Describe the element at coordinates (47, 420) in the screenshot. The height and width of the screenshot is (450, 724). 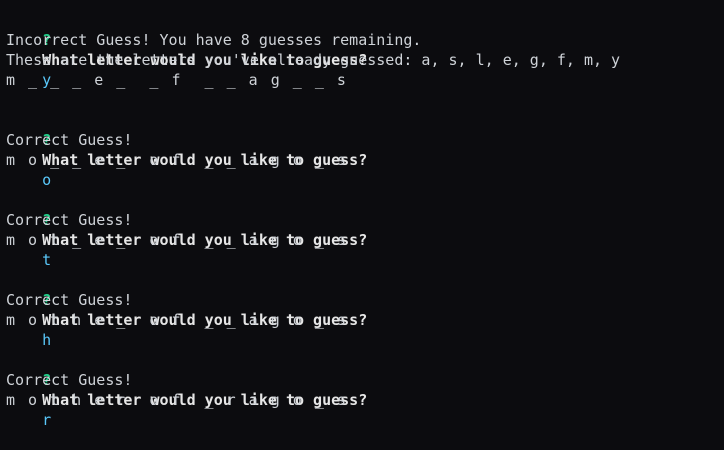
I see `guess-answer: r` at that location.